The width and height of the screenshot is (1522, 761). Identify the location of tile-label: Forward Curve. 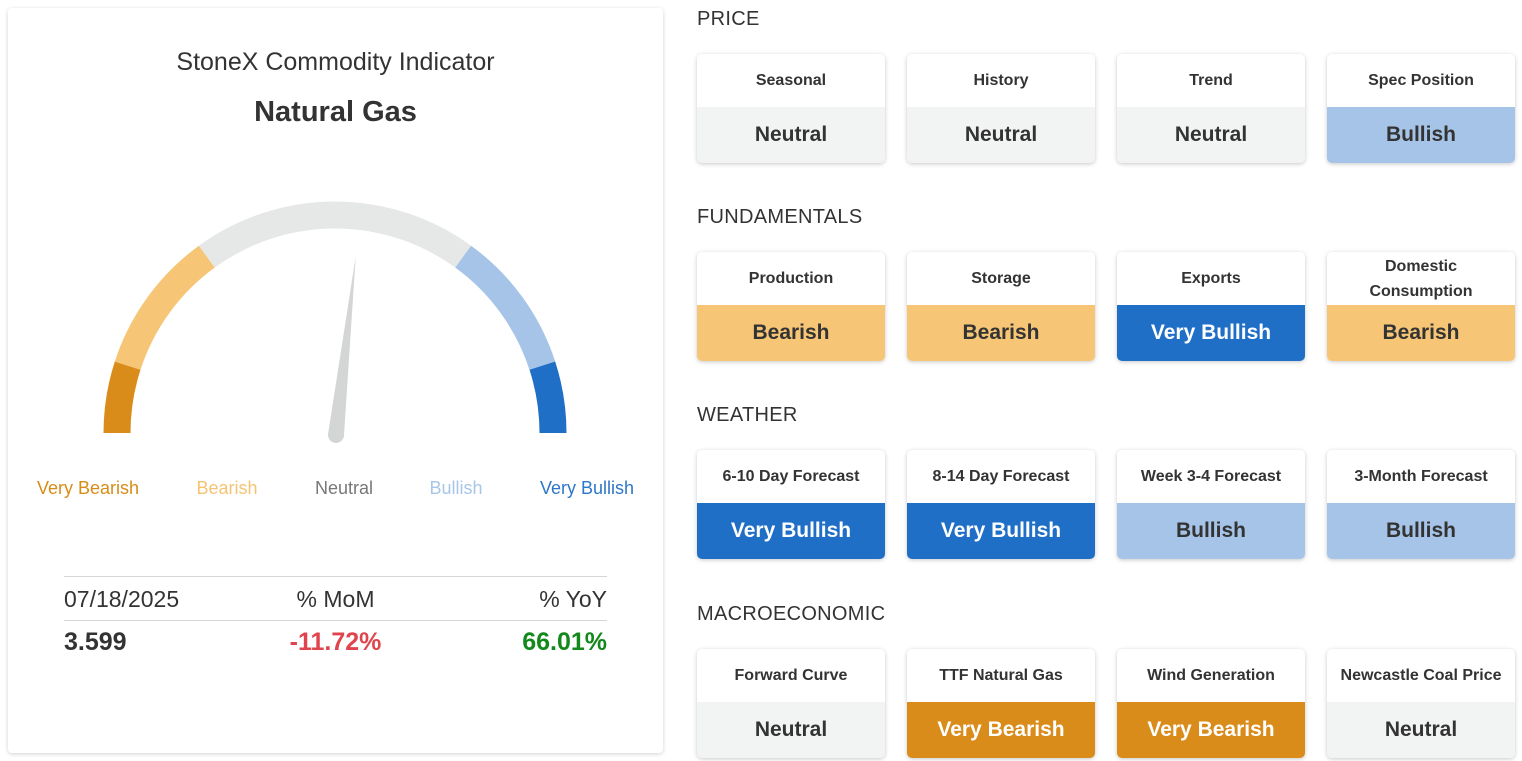
(791, 675).